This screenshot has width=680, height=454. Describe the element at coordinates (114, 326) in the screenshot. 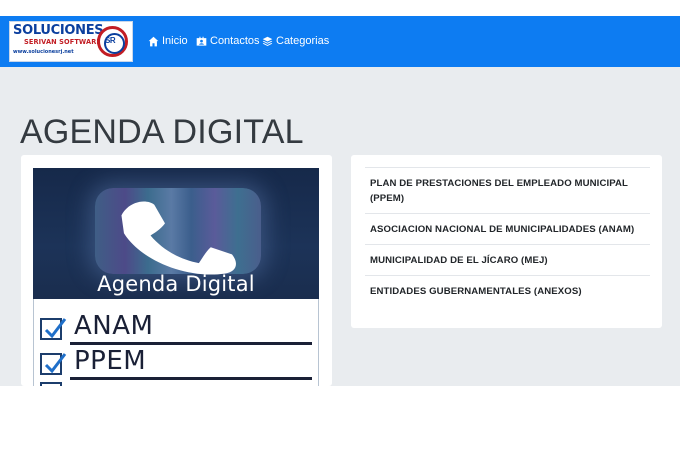

I see `checklist-label: ANAM` at that location.